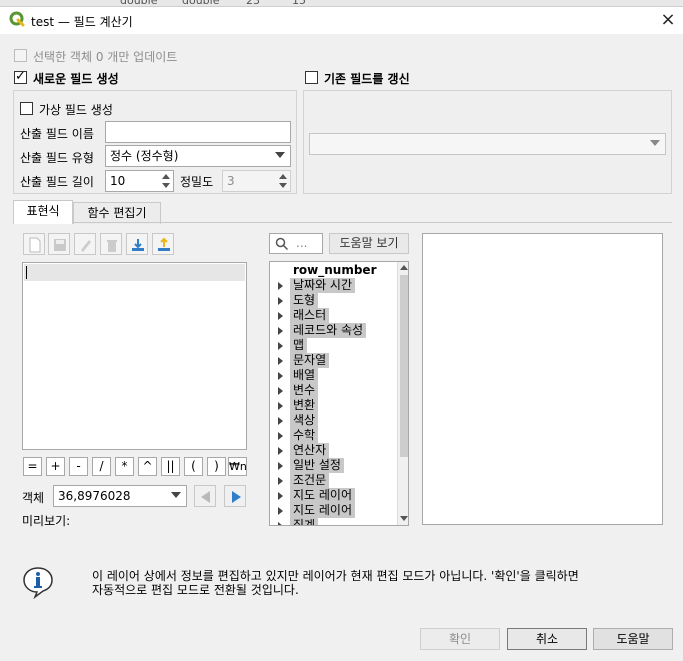 This screenshot has width=683, height=661. What do you see at coordinates (139, 181) in the screenshot?
I see `output-length-spinbox: 10` at bounding box center [139, 181].